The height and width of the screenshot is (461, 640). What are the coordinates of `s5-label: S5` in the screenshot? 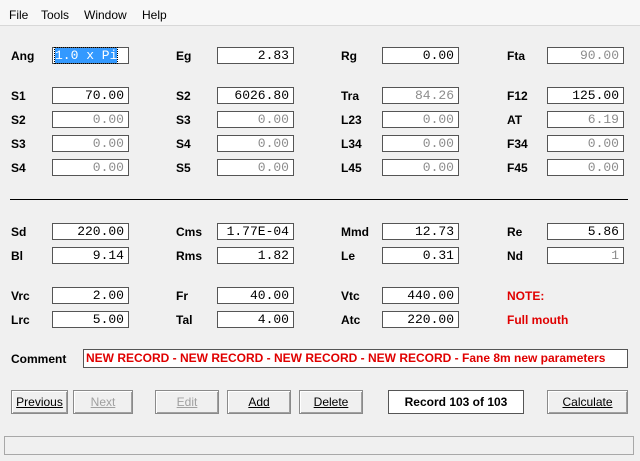 It's located at (183, 168).